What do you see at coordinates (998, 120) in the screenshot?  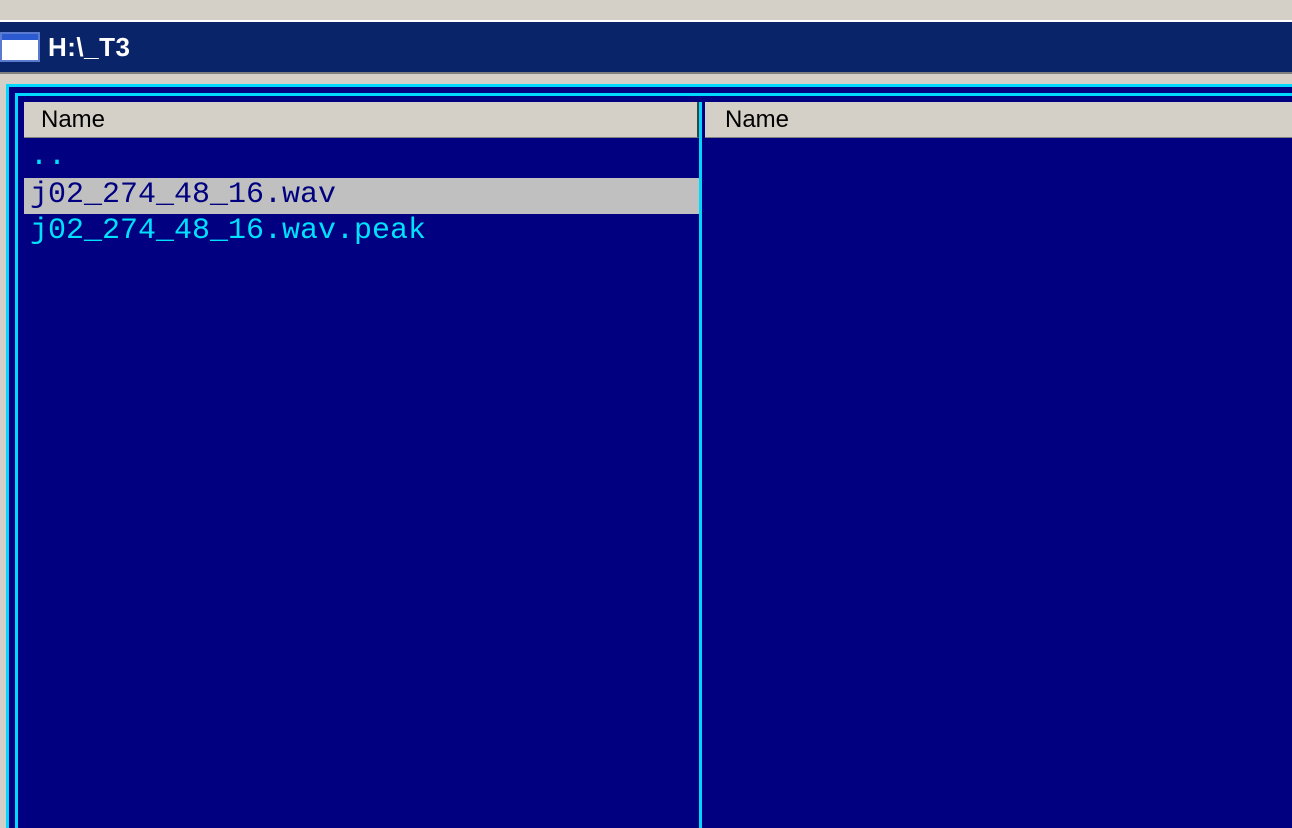 I see `right-name-column-header: Name` at bounding box center [998, 120].